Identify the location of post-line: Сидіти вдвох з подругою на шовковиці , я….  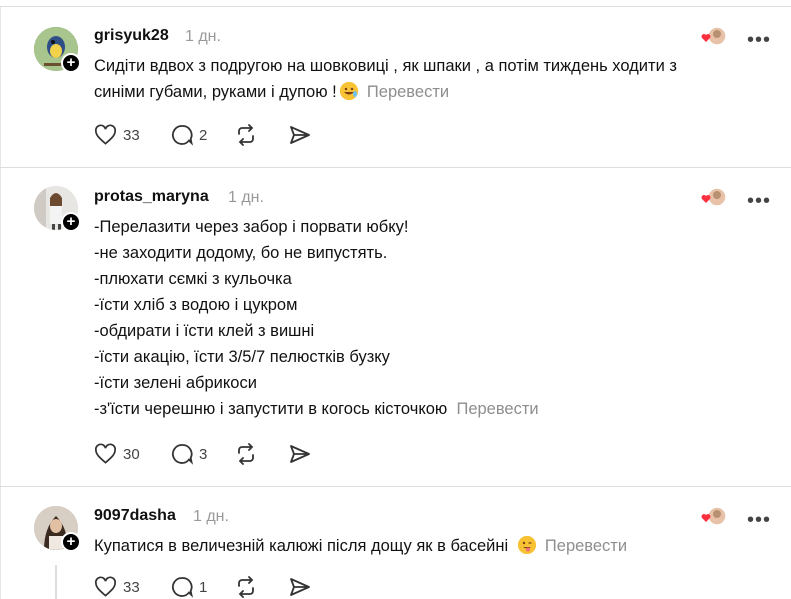
(385, 66).